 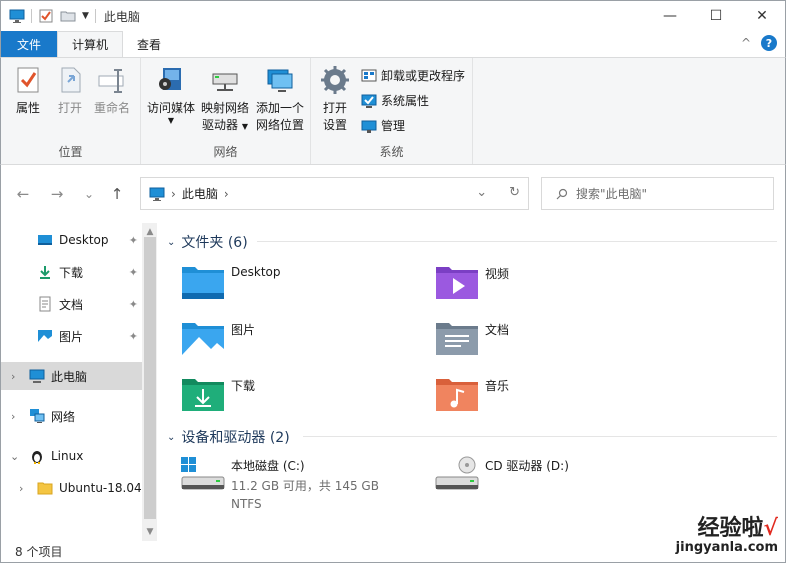 What do you see at coordinates (726, 547) in the screenshot?
I see `watermark-url: jingyanla.com` at bounding box center [726, 547].